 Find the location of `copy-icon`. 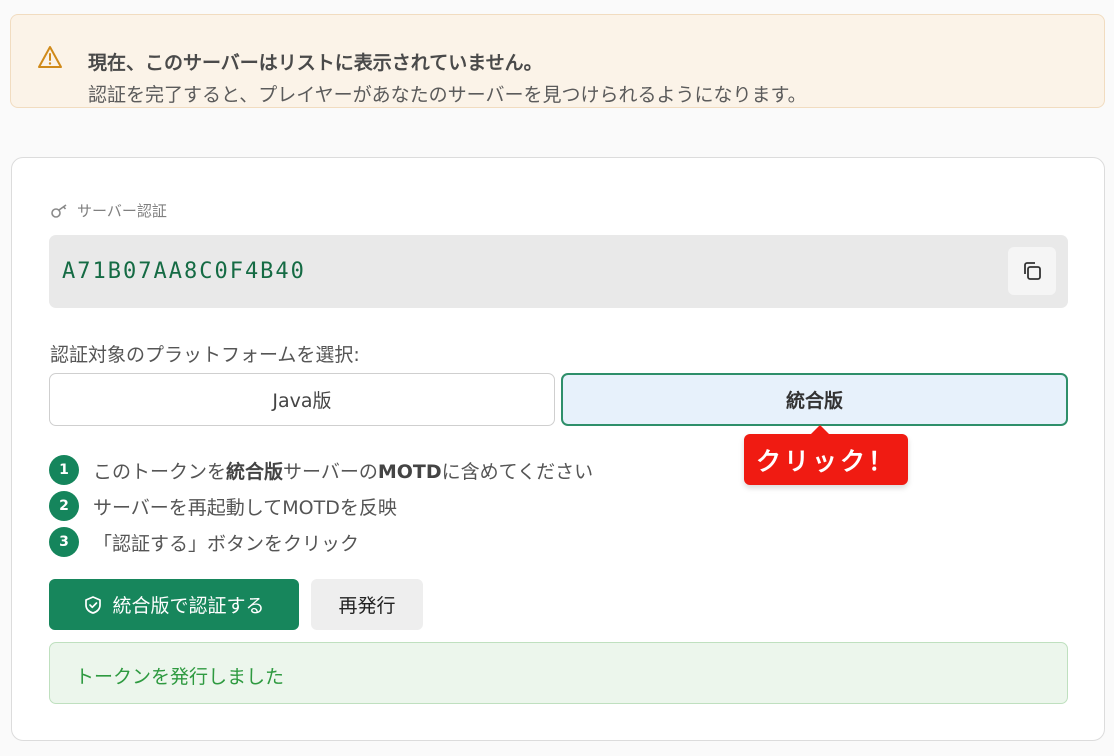

copy-icon is located at coordinates (1032, 271).